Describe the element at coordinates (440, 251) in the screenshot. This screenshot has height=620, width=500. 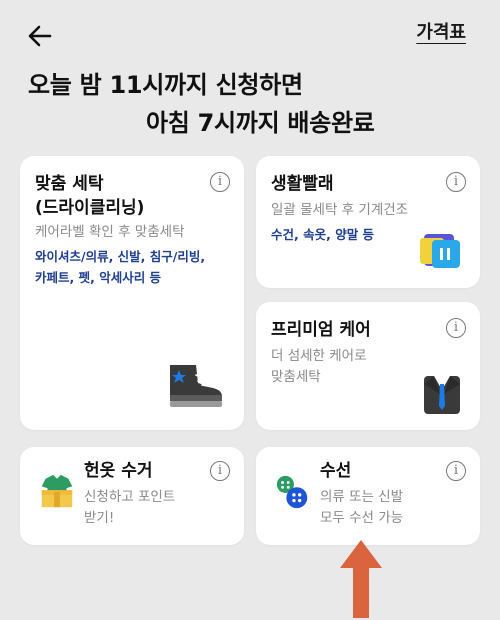
I see `laundry-bag-icon` at that location.